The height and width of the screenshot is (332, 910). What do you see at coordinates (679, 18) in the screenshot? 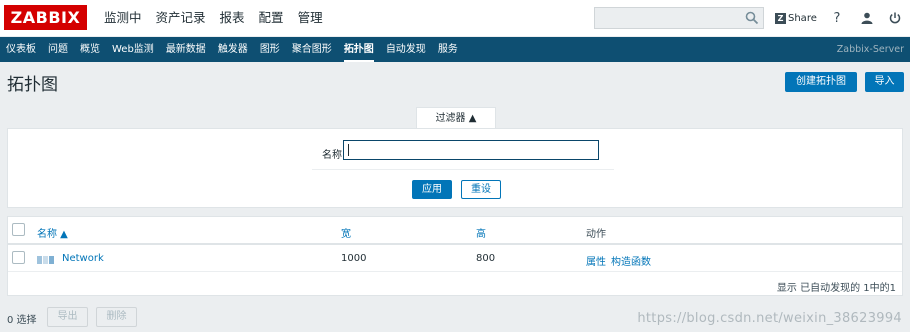
I see `search-input` at bounding box center [679, 18].